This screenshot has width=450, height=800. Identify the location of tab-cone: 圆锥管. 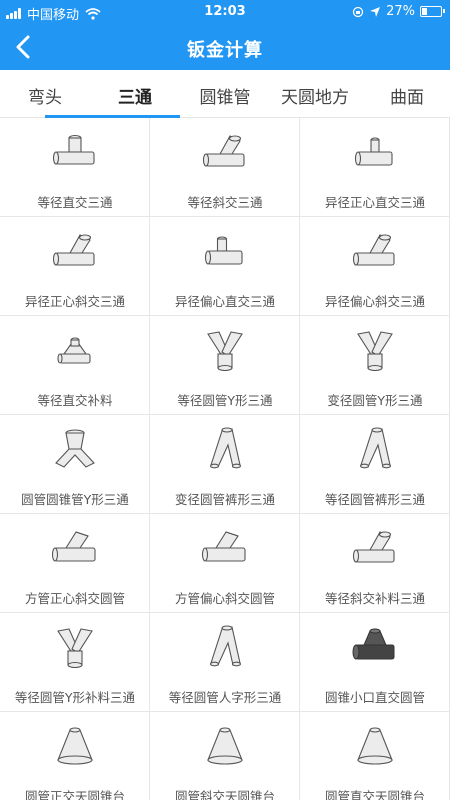
(225, 95).